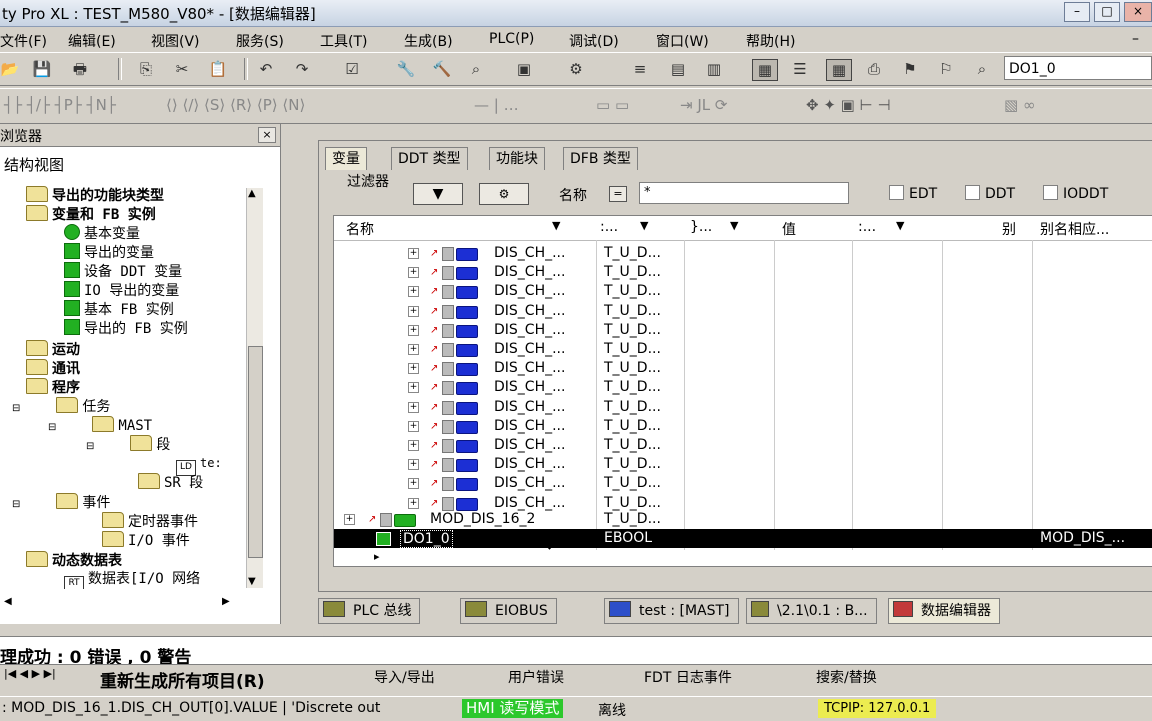 The width and height of the screenshot is (1152, 721). I want to click on scroll-up-icon: ▲, so click(252, 193).